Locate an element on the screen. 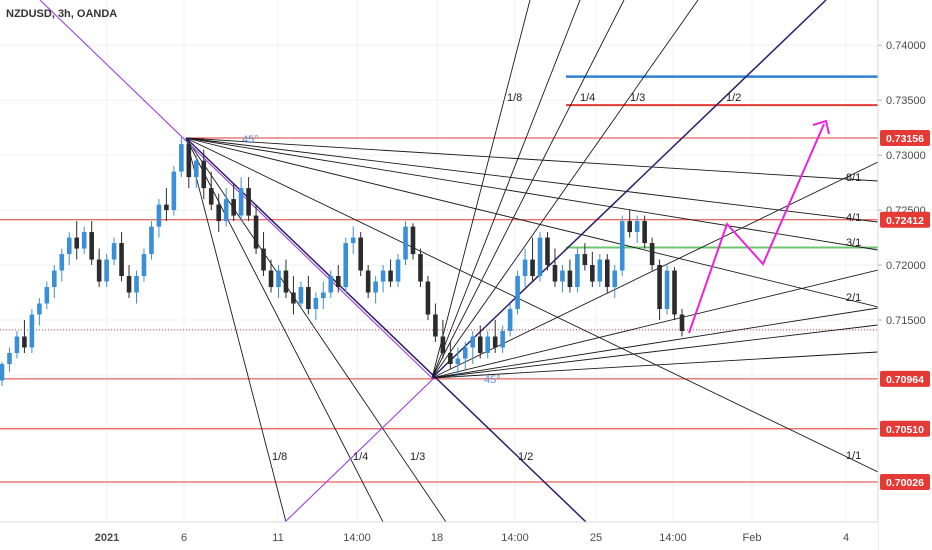 The height and width of the screenshot is (550, 932). time-tick-label: 11 is located at coordinates (277, 538).